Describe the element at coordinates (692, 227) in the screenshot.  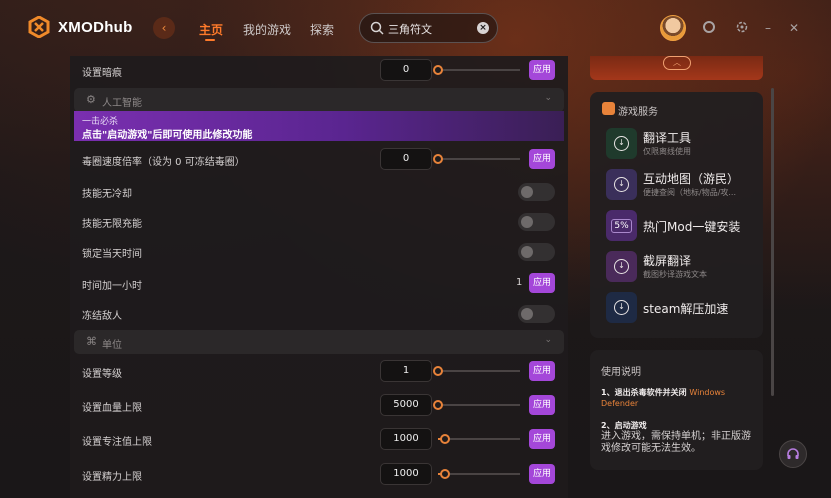
I see `service-name: 热门Mod一键安装` at that location.